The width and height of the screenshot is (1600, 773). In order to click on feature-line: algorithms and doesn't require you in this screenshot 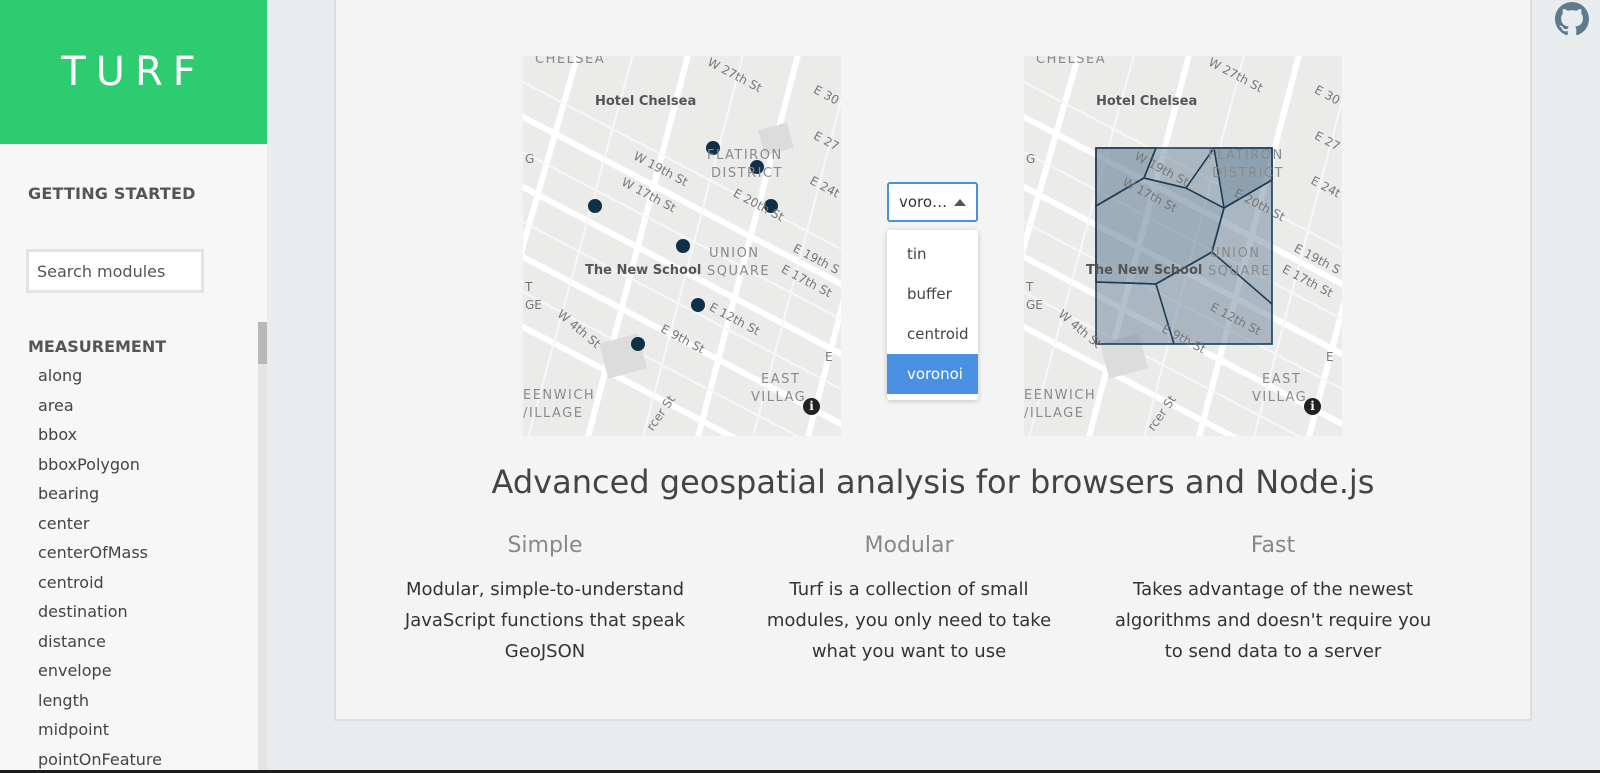, I will do `click(1273, 620)`.